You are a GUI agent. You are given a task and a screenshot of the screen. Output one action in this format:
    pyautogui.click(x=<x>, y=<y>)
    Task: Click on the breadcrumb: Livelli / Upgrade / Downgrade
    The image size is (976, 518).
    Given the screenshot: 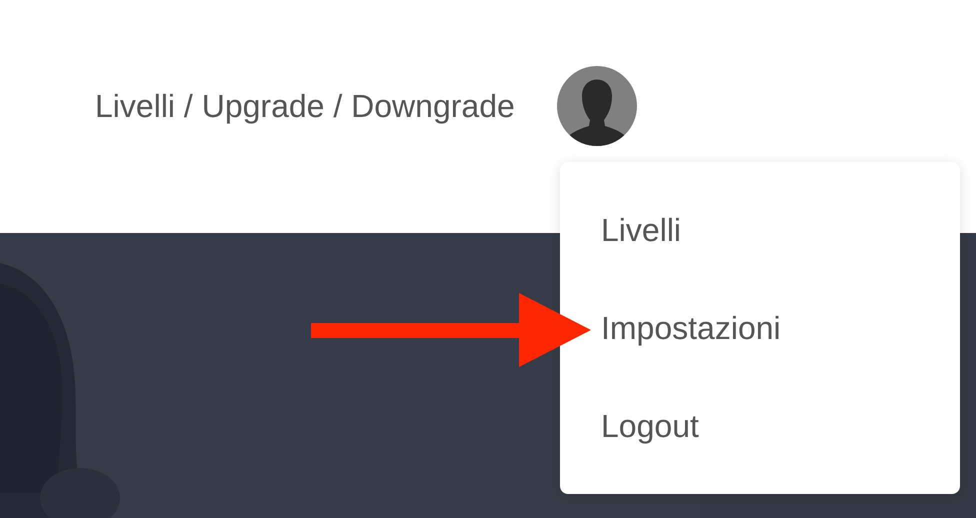 What is the action you would take?
    pyautogui.click(x=305, y=106)
    